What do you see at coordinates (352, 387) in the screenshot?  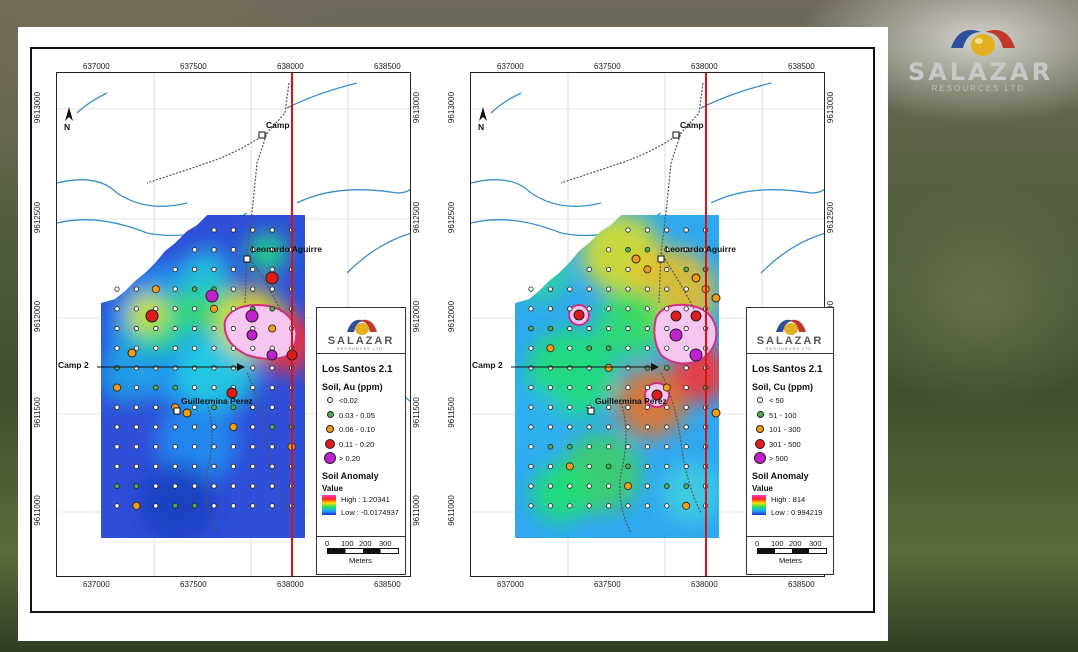 I see `legend-soil-label: Soil, Au (ppm)` at bounding box center [352, 387].